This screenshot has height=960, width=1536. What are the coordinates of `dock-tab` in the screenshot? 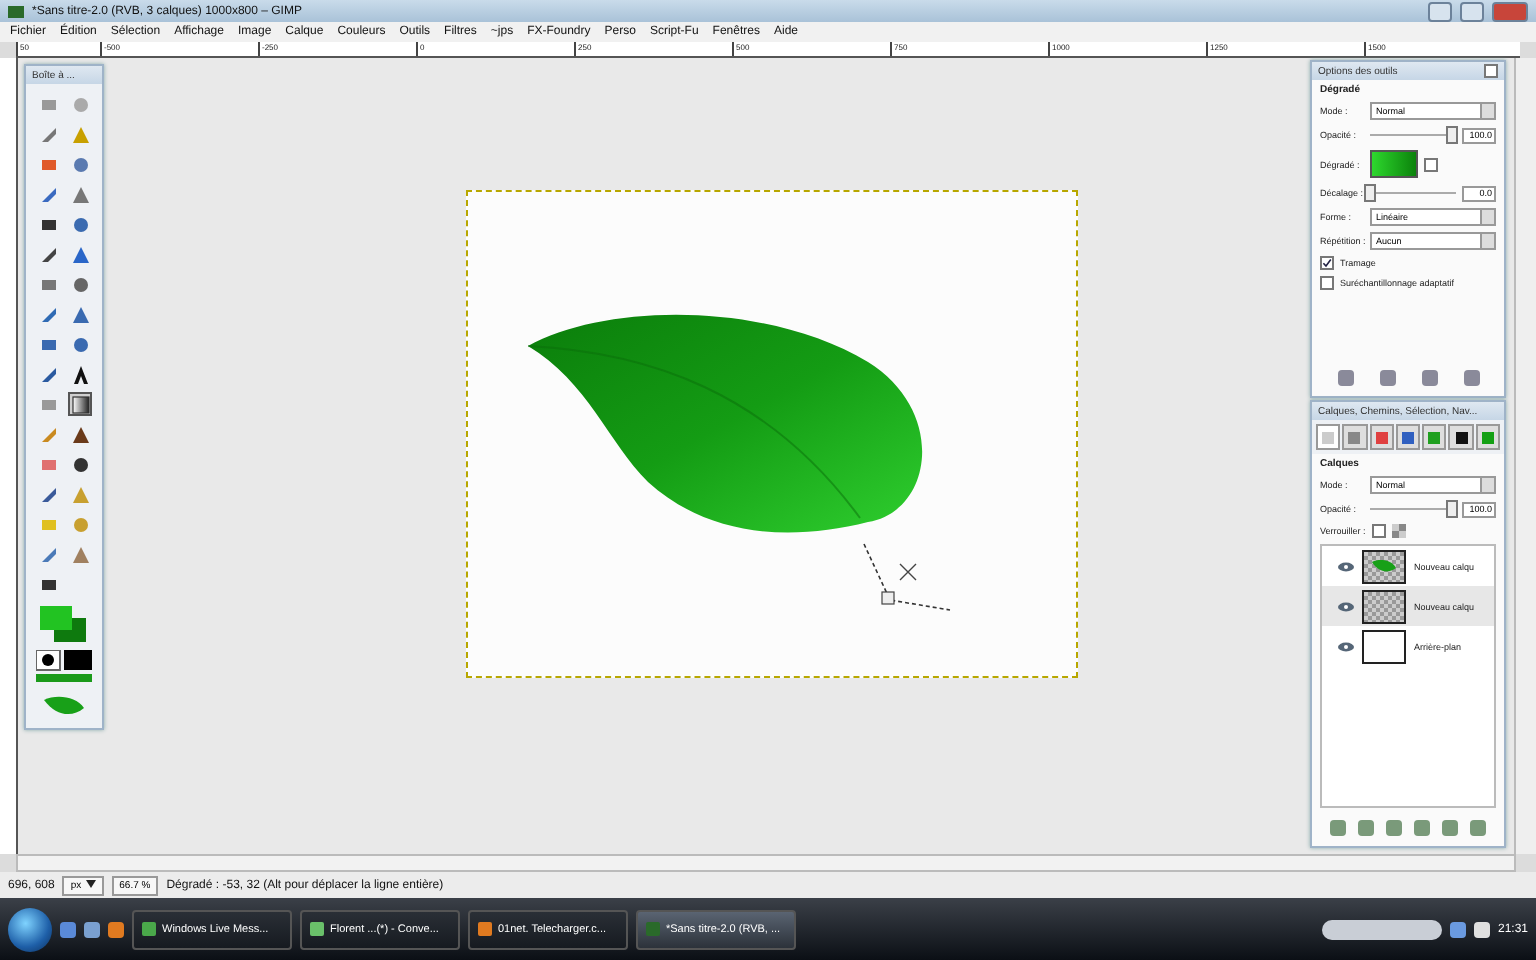 It's located at (1461, 437).